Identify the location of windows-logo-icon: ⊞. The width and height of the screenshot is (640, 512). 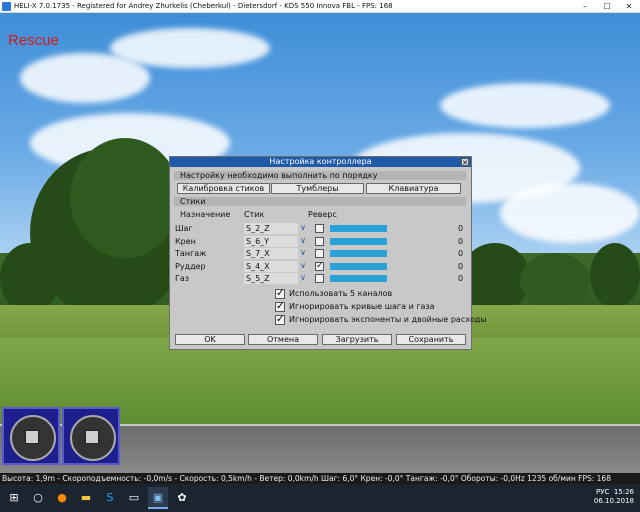
(14, 497).